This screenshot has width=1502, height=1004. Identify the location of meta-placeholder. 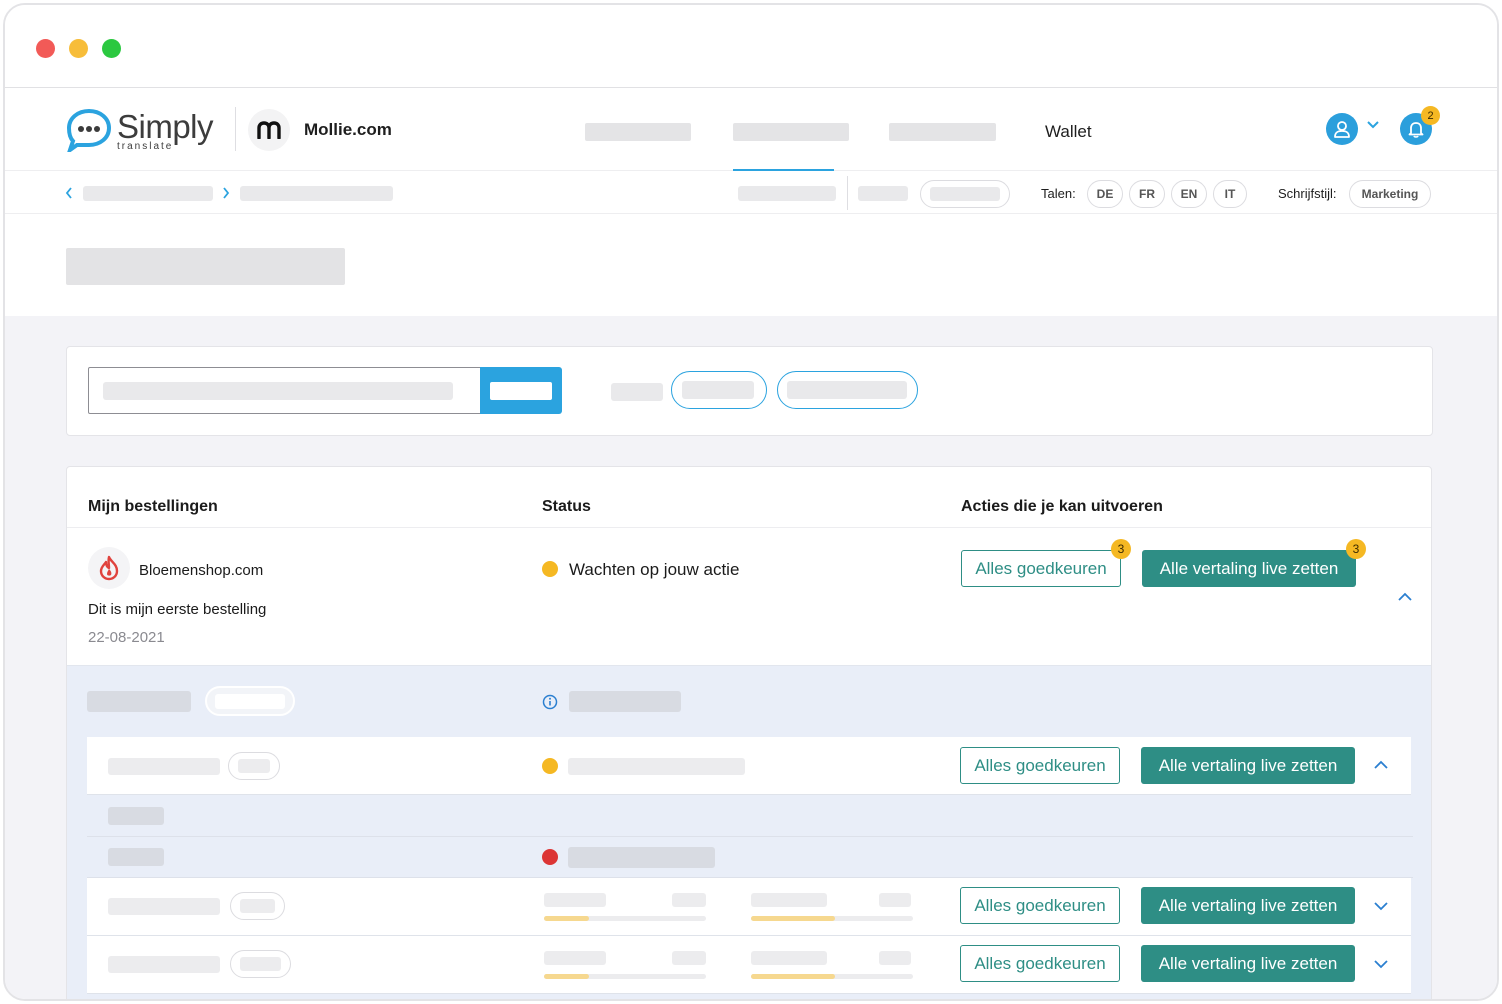
(787, 193).